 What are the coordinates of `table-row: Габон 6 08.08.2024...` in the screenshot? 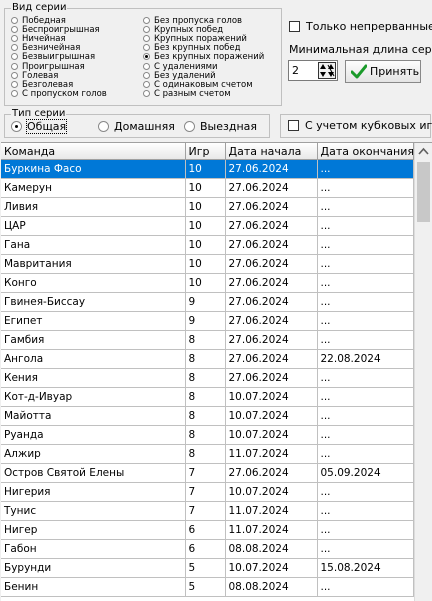 It's located at (207, 549).